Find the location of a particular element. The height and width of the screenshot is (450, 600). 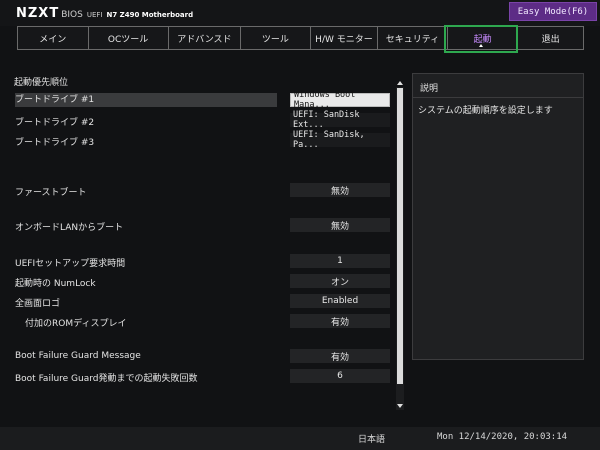

full-screen-logo-value: Enabled is located at coordinates (340, 301).